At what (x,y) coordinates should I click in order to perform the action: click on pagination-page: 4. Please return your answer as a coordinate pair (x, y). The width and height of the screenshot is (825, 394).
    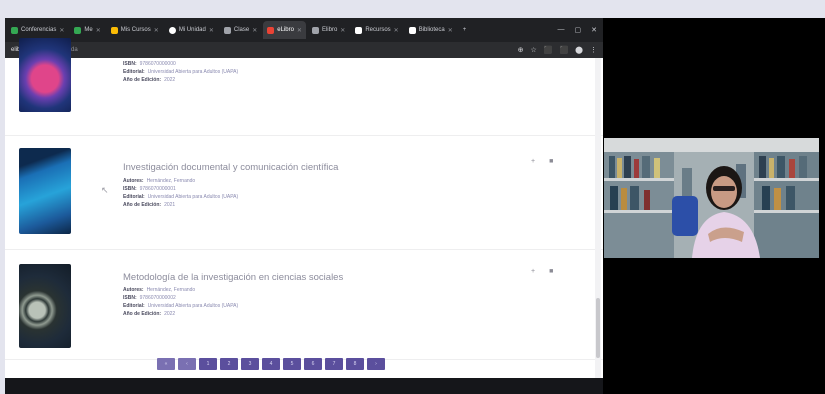
    Looking at the image, I should click on (271, 364).